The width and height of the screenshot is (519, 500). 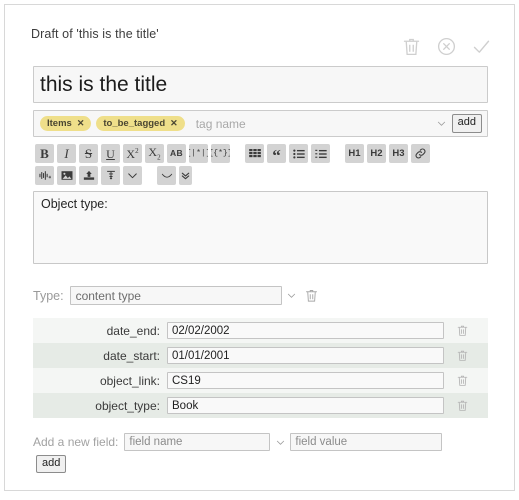 I want to click on table-row: object_type:, so click(x=260, y=405).